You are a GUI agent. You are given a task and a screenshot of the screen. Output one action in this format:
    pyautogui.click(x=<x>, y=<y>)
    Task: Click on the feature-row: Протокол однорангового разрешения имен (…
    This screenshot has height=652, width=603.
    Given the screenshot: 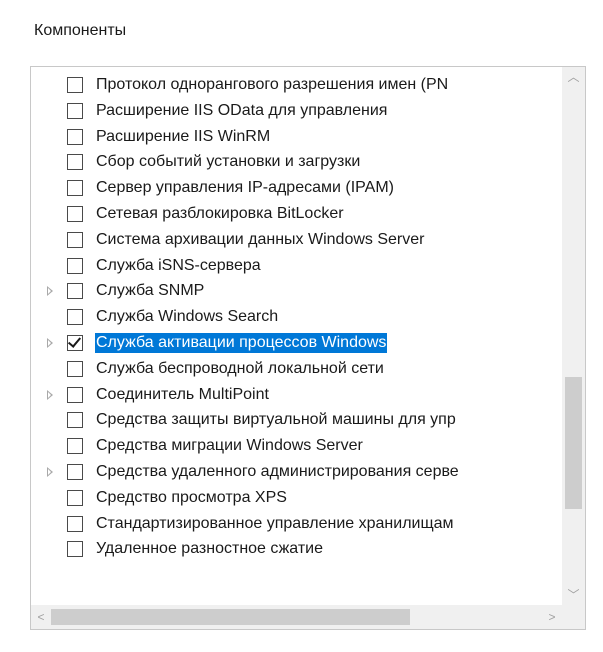 What is the action you would take?
    pyautogui.click(x=296, y=85)
    